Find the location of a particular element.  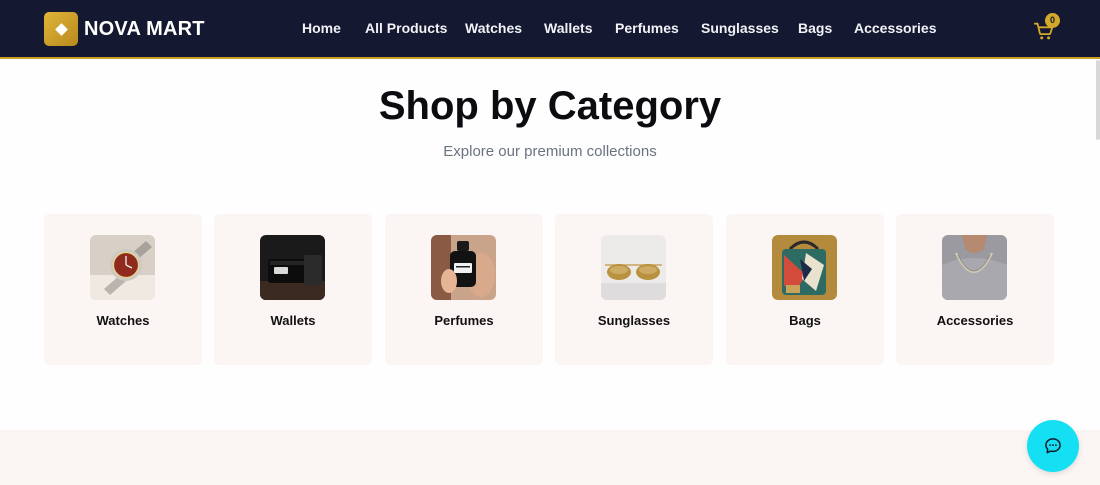

category-label: Sunglasses is located at coordinates (634, 320).